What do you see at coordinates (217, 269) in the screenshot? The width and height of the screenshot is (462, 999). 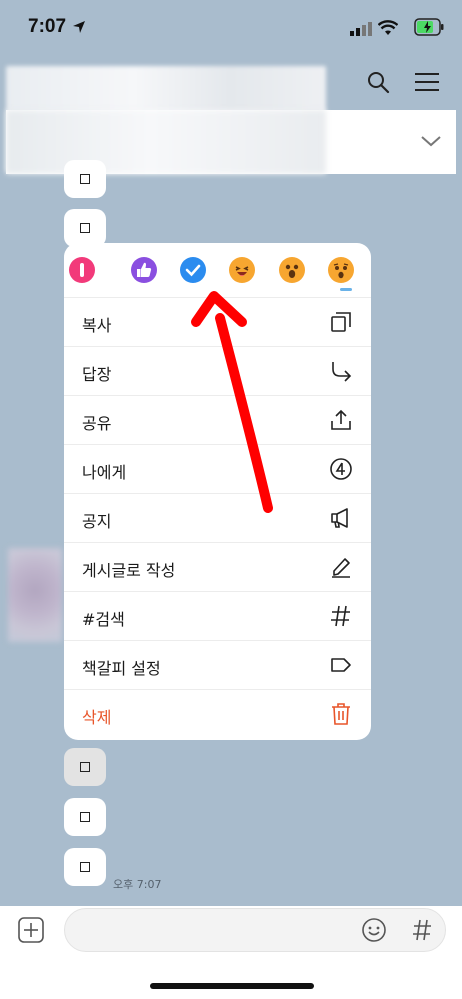 I see `reaction-row` at bounding box center [217, 269].